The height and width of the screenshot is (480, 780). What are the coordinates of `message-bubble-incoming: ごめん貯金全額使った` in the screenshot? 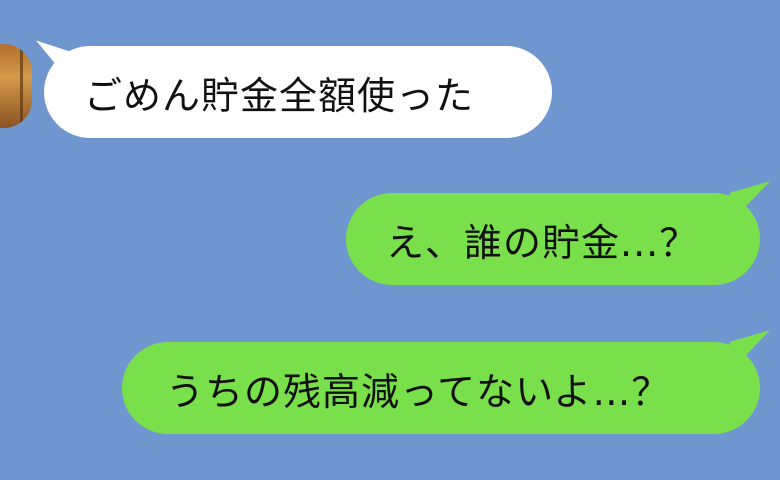 It's located at (298, 92).